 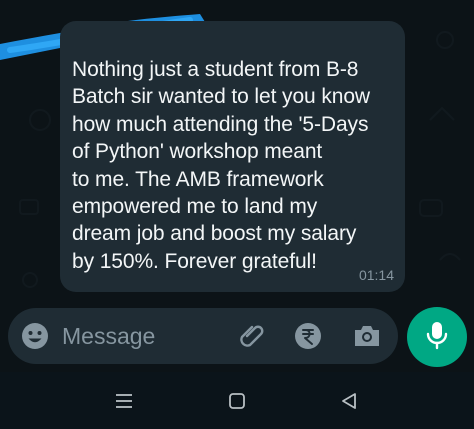 I want to click on attach-icon, so click(x=252, y=336).